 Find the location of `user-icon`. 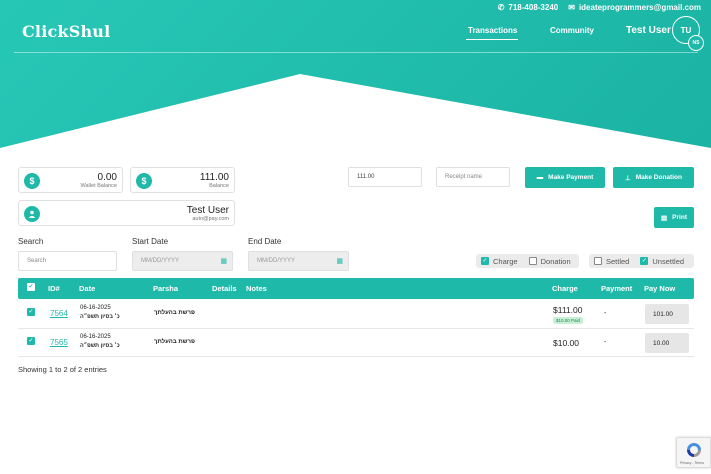

user-icon is located at coordinates (32, 214).